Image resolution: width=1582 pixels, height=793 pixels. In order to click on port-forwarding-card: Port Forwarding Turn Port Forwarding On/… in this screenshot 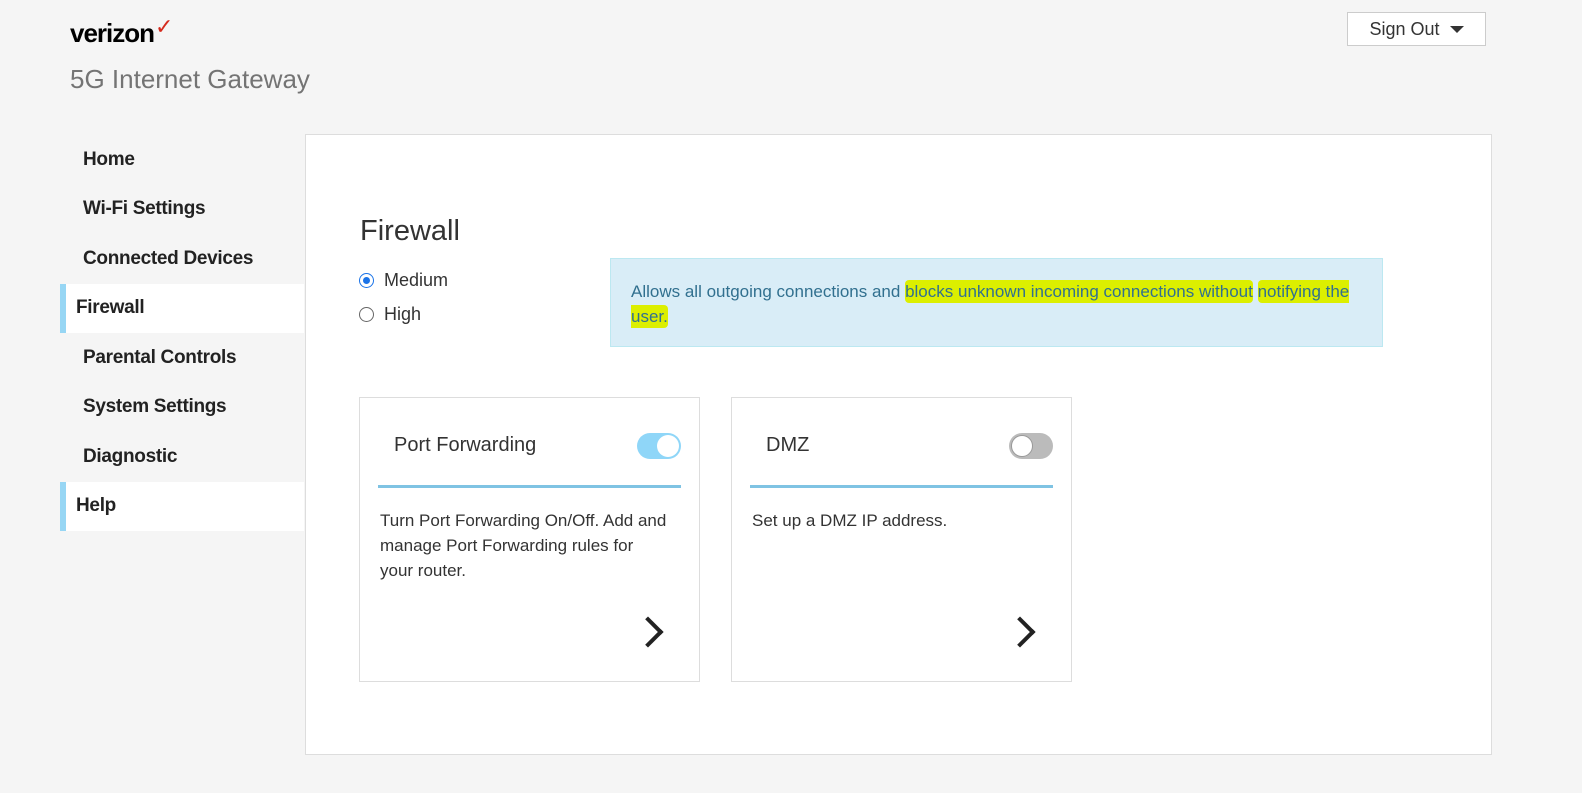, I will do `click(529, 539)`.